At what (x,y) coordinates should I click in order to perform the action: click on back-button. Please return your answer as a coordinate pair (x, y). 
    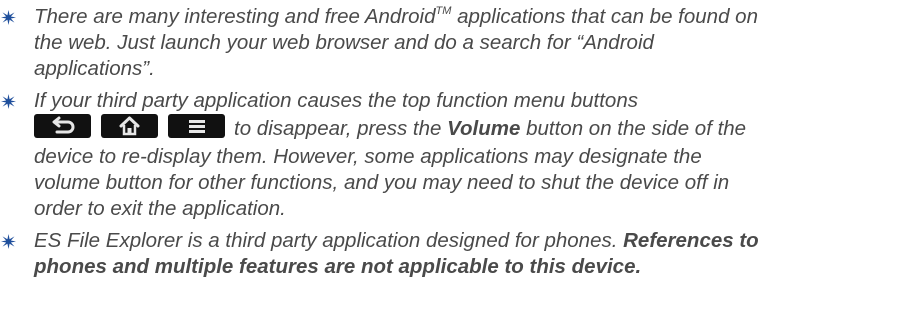
    Looking at the image, I should click on (62, 126).